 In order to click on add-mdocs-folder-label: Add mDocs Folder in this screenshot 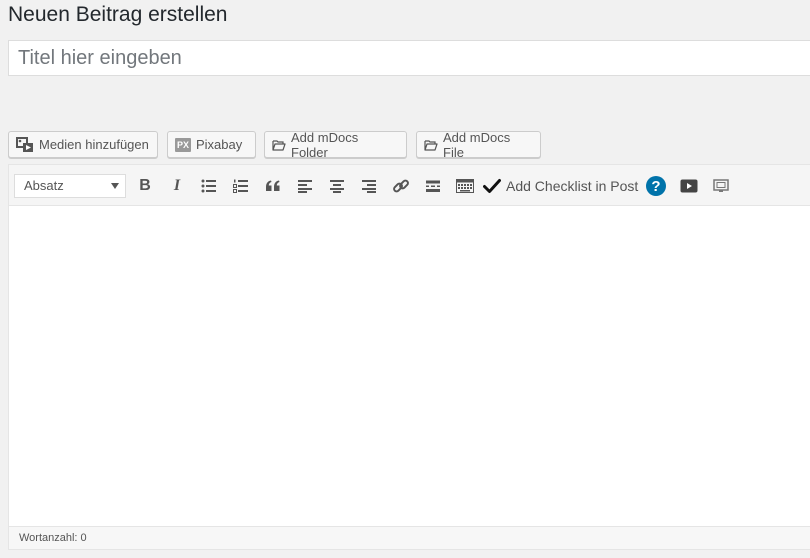, I will do `click(325, 144)`.